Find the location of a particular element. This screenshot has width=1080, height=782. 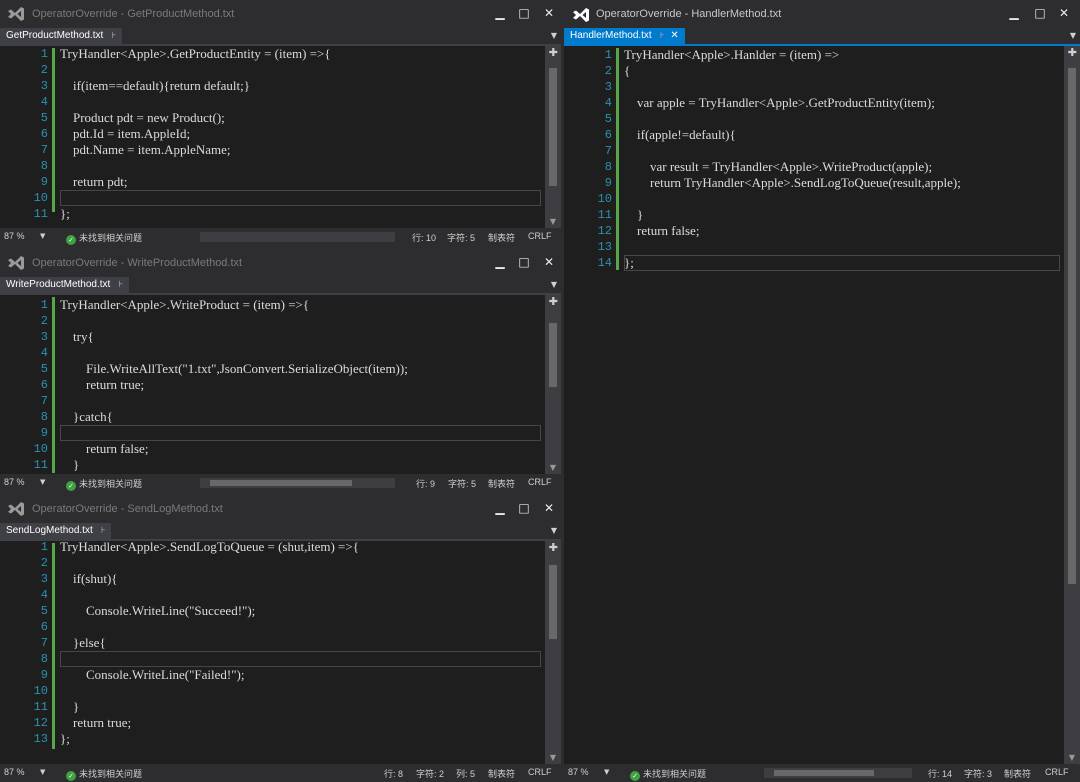

code-line: { is located at coordinates (627, 71).